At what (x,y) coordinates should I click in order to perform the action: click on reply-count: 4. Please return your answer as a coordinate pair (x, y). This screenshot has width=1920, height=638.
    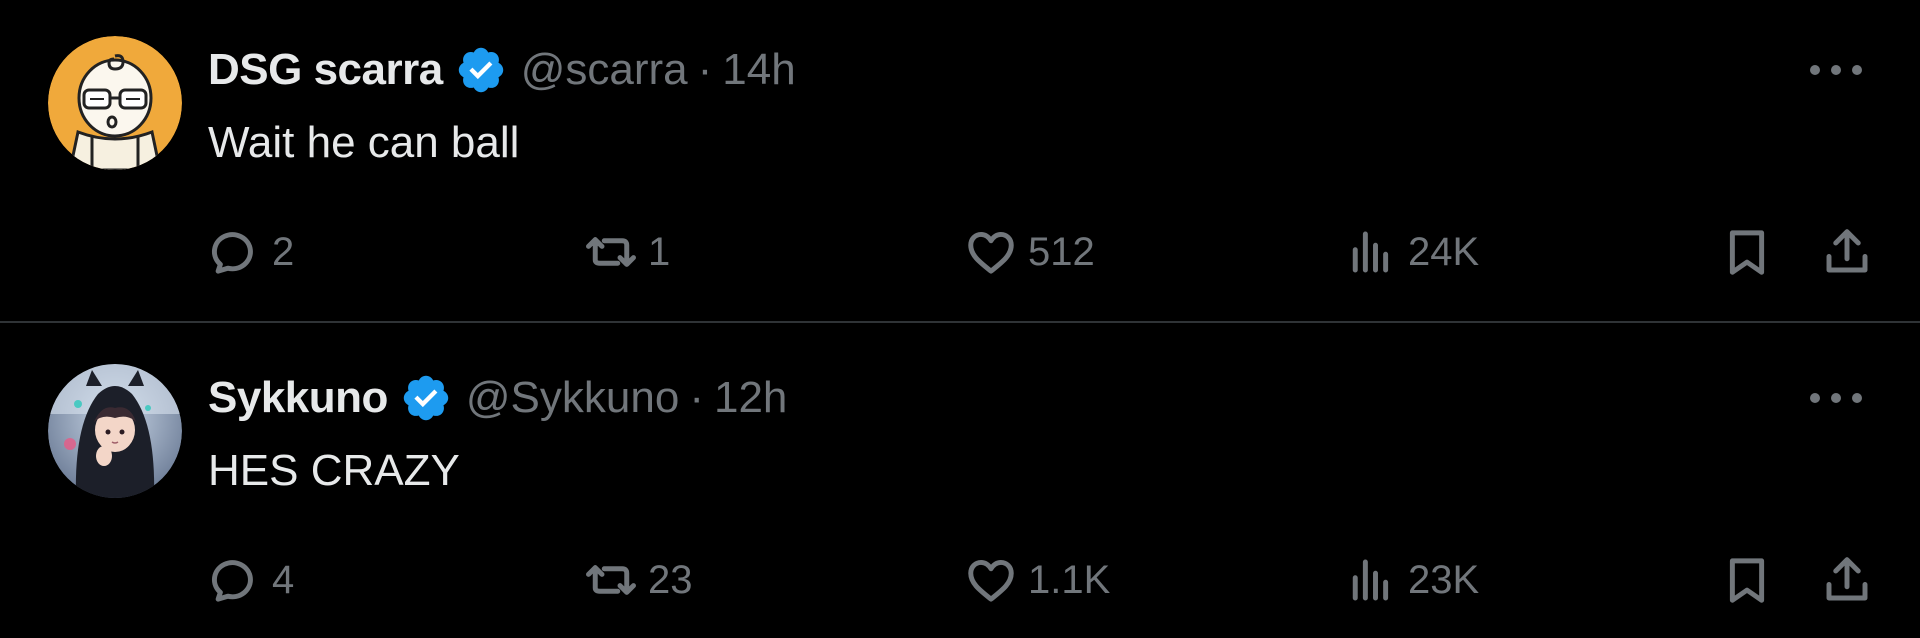
    Looking at the image, I should click on (283, 579).